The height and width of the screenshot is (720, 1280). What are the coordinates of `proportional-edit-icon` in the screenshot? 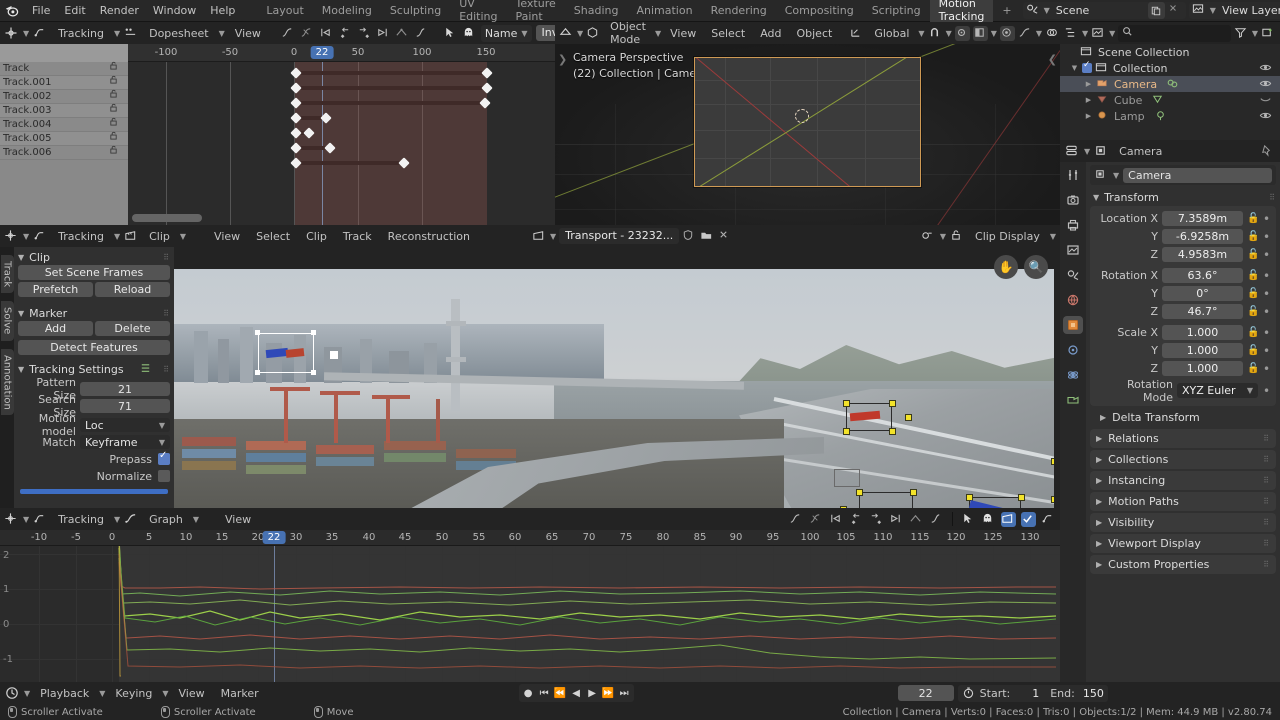 It's located at (1007, 33).